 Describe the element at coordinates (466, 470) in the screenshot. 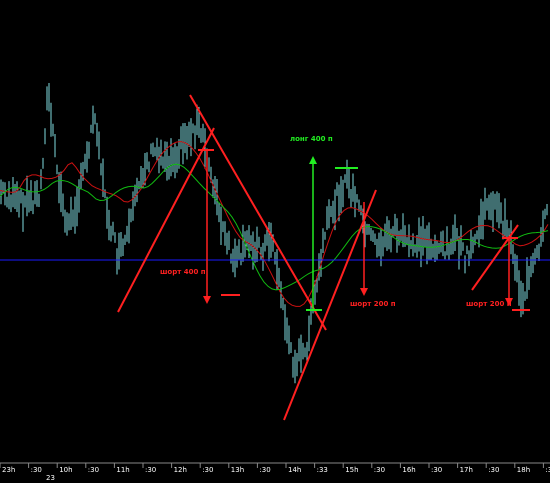

I see `time-tick-label: 17h` at that location.